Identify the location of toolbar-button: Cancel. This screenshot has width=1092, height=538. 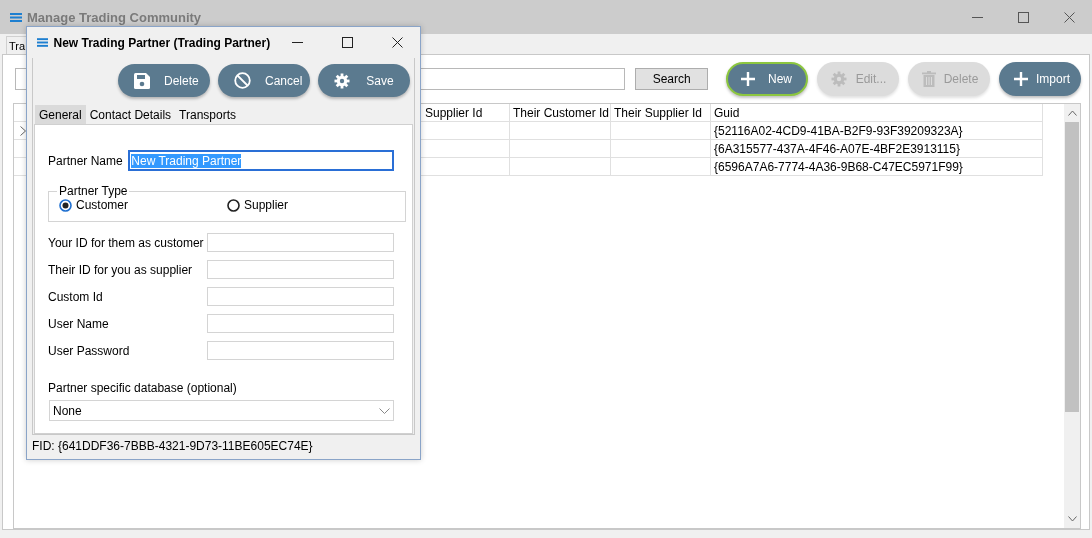
(264, 80).